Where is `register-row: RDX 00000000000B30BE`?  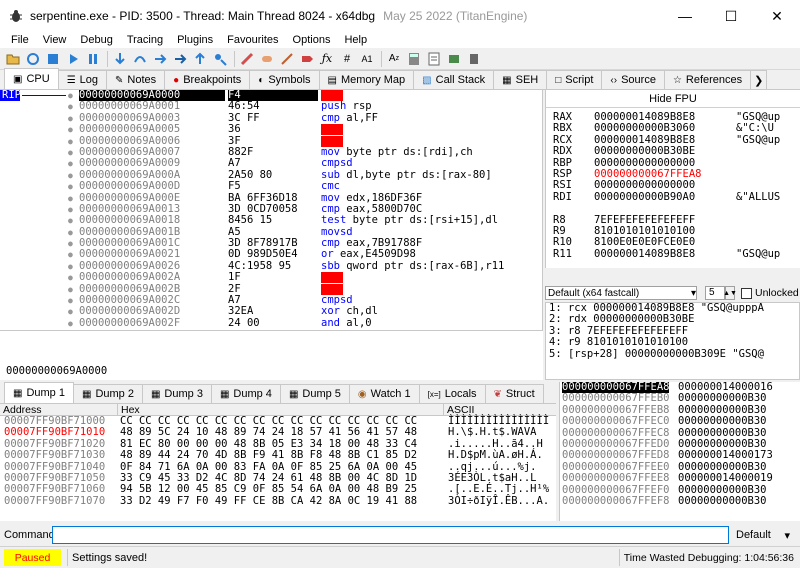
register-row: RDX 00000000000B30BE is located at coordinates (673, 151).